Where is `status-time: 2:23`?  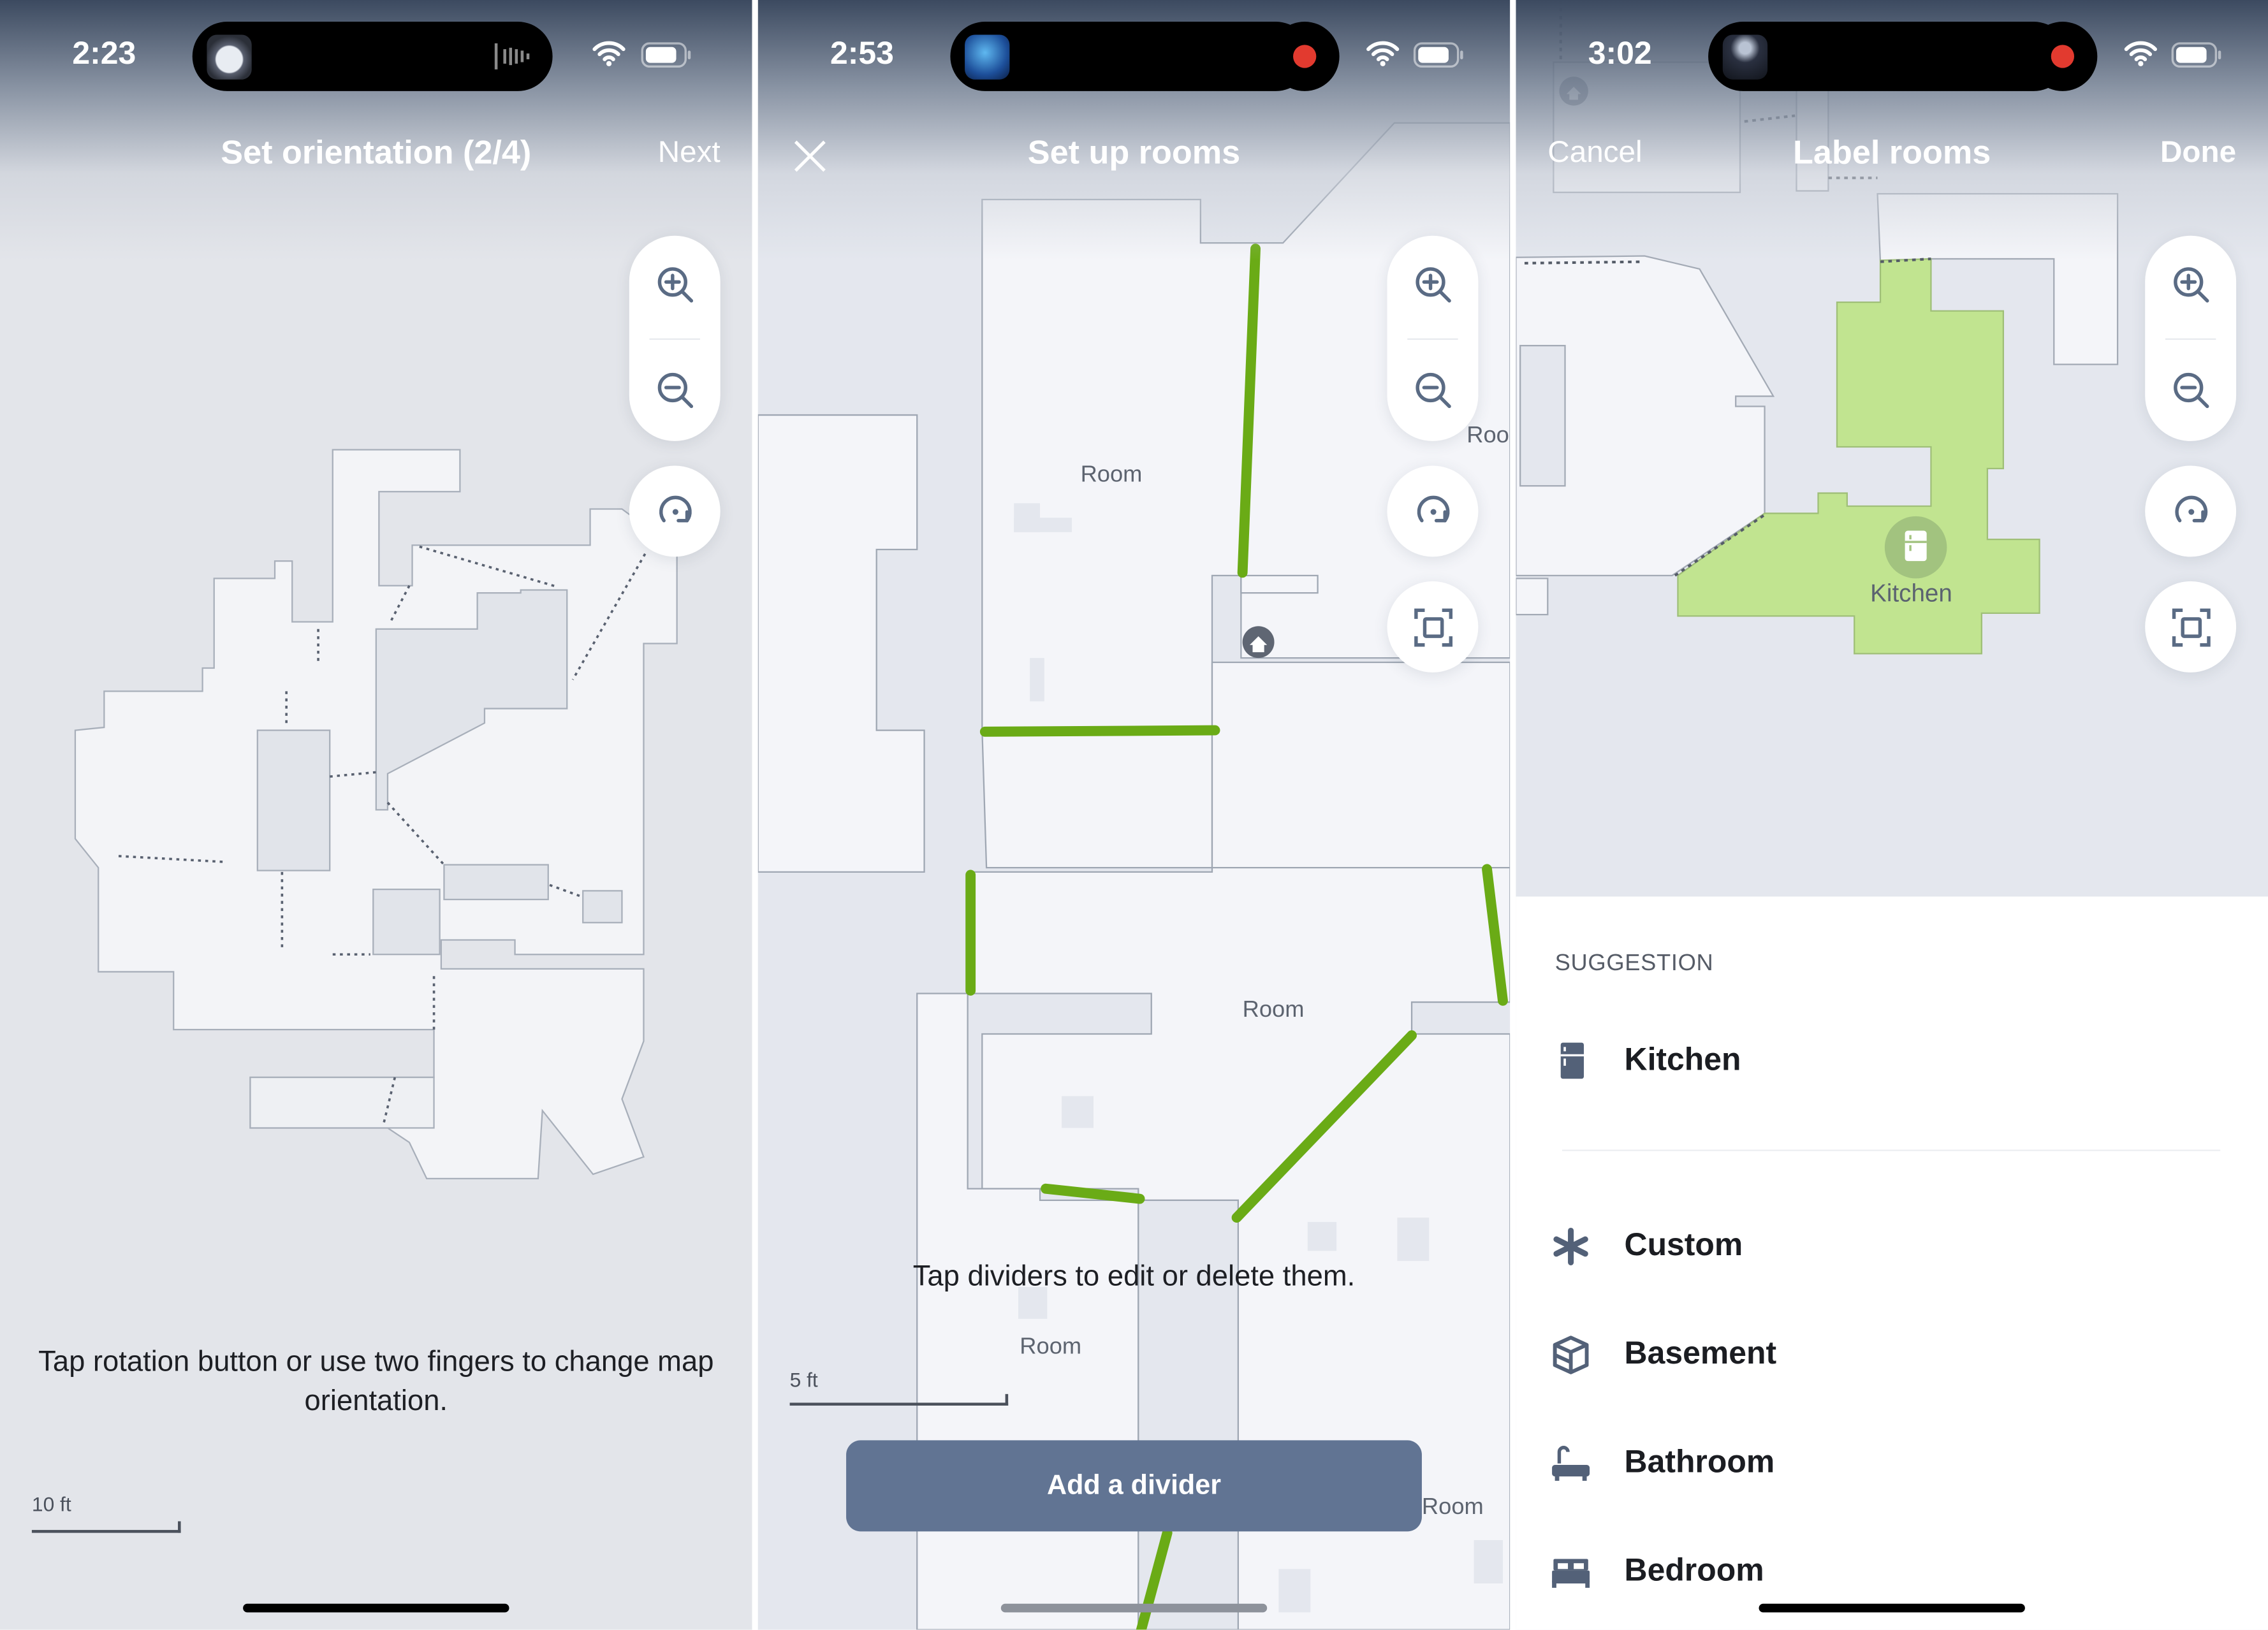 status-time: 2:23 is located at coordinates (104, 52).